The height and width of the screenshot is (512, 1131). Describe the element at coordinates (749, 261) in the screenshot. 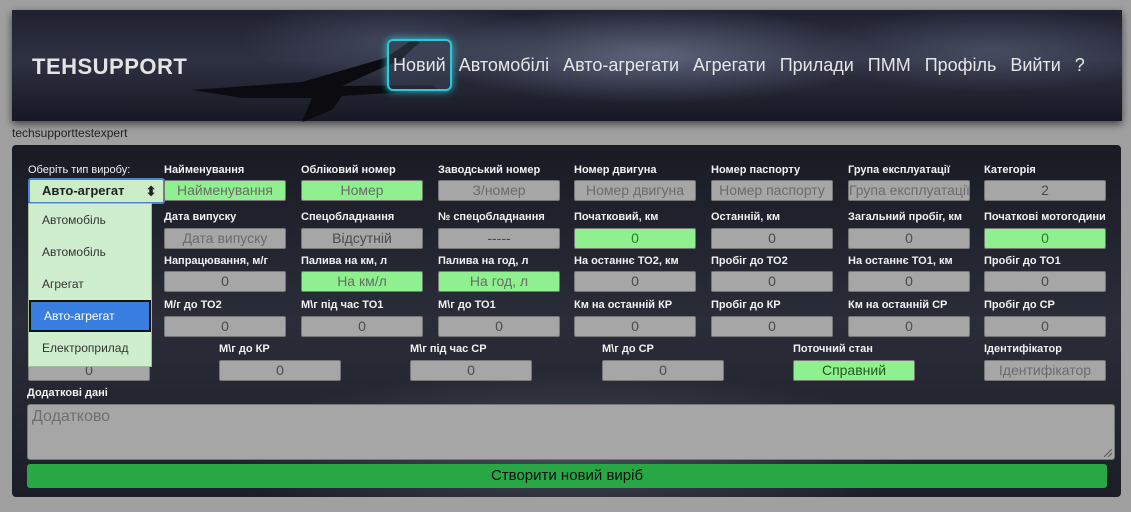

I see `mileage-to-to2-label: Пробіг до ТО2` at that location.